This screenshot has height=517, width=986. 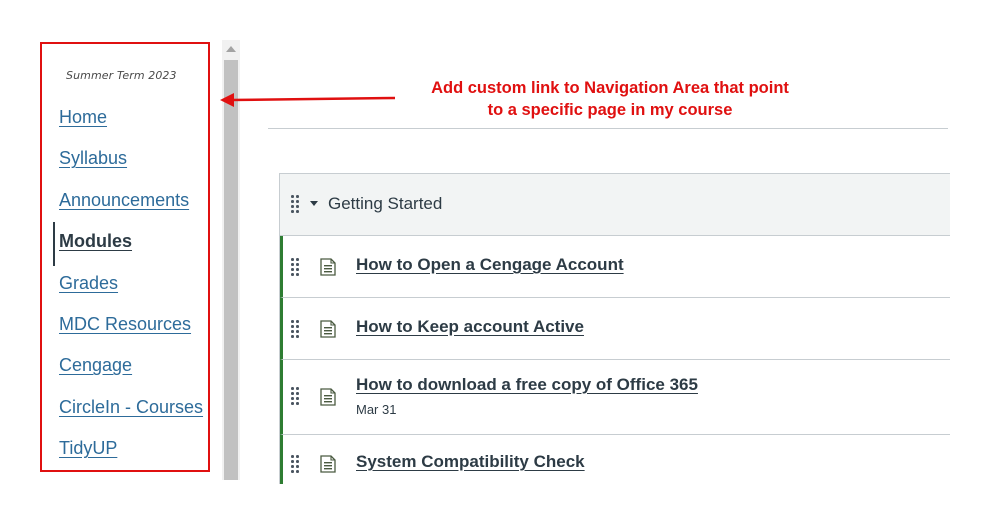 What do you see at coordinates (385, 203) in the screenshot?
I see `module-title: Getting Started` at bounding box center [385, 203].